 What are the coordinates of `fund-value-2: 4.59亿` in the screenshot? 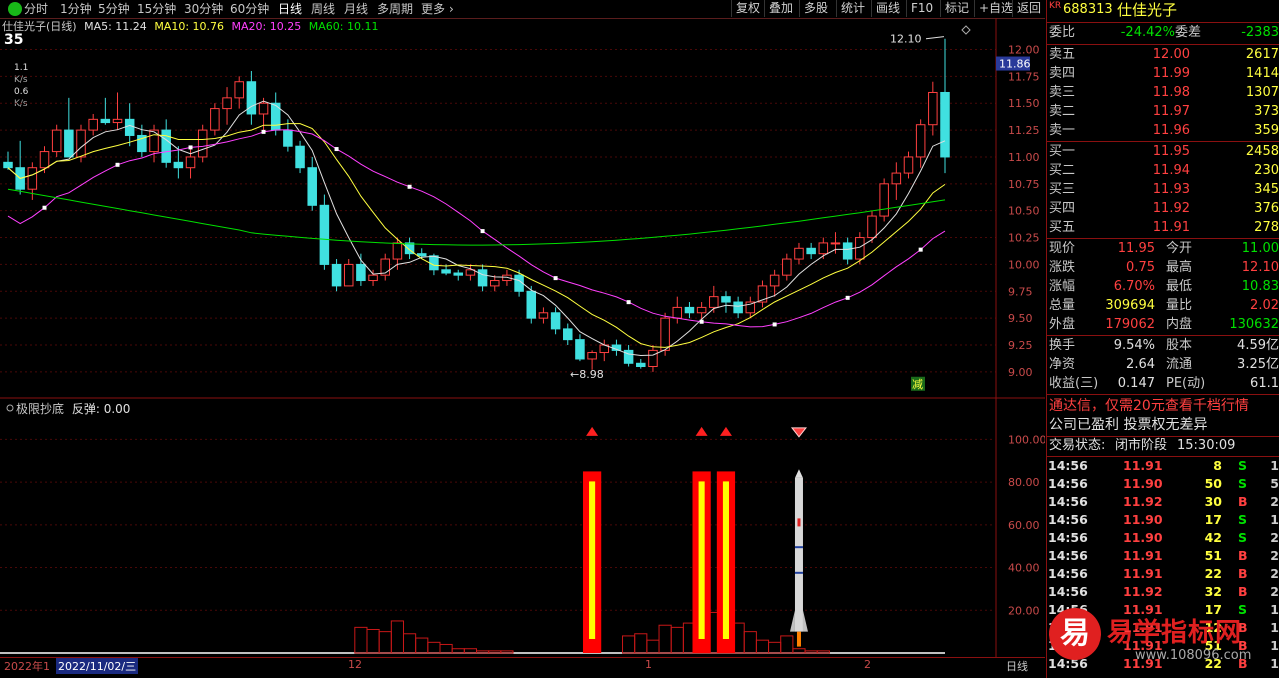 It's located at (1258, 345).